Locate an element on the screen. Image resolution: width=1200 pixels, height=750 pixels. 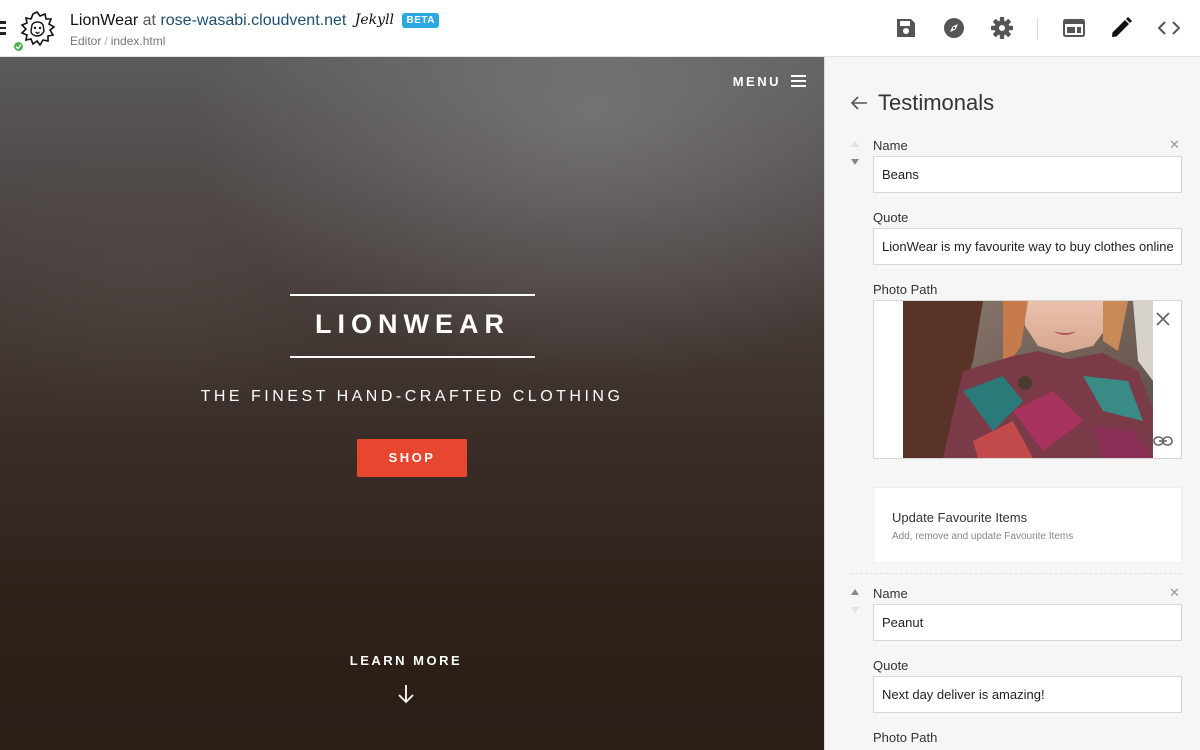
edit-pencil-icon is located at coordinates (1121, 28).